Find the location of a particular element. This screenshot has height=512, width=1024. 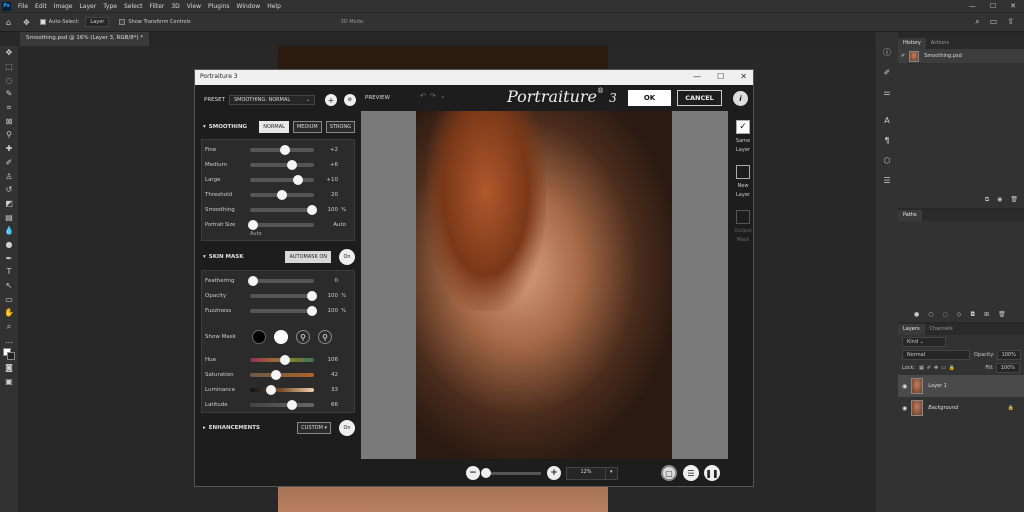

move-tool-icon: ✥ is located at coordinates (9, 53).